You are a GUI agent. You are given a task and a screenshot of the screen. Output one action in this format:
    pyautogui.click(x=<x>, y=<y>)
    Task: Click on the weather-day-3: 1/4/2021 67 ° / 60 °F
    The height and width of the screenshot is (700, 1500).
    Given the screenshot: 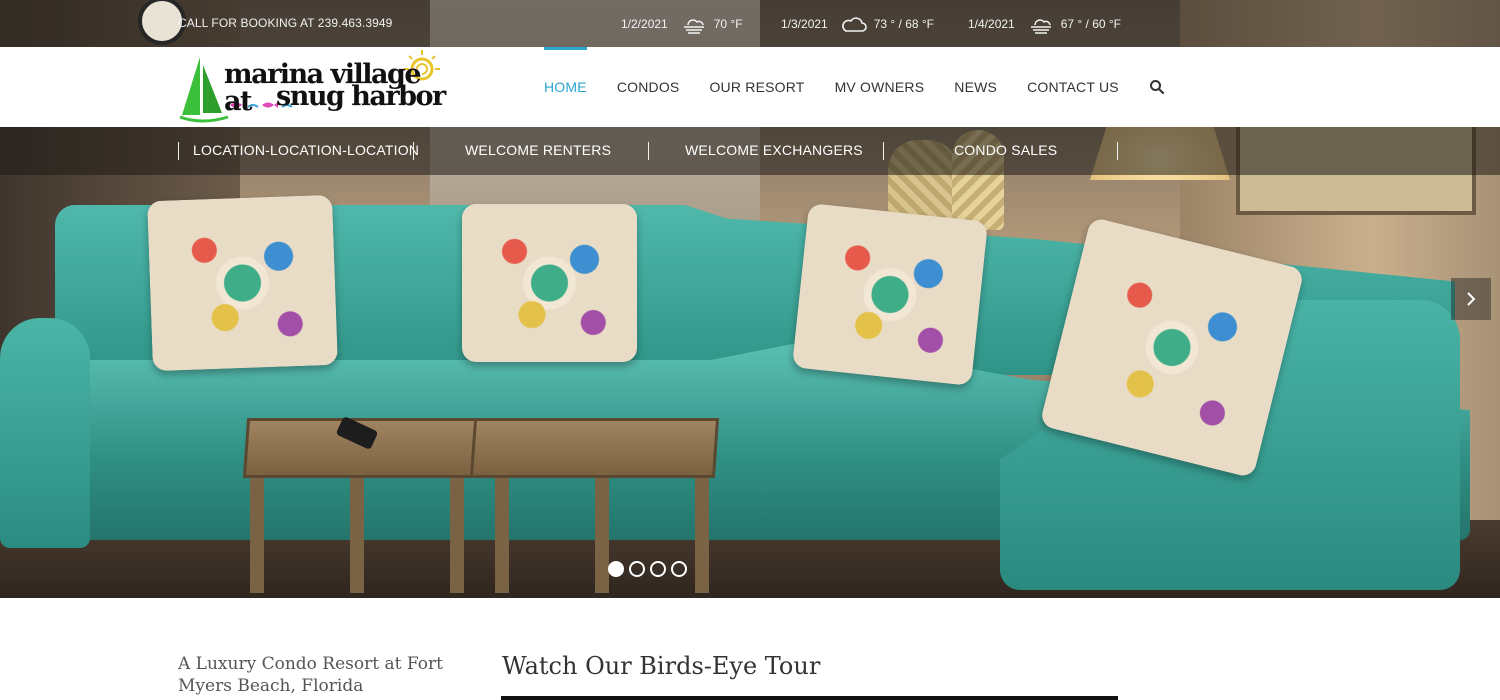 What is the action you would take?
    pyautogui.click(x=1044, y=24)
    